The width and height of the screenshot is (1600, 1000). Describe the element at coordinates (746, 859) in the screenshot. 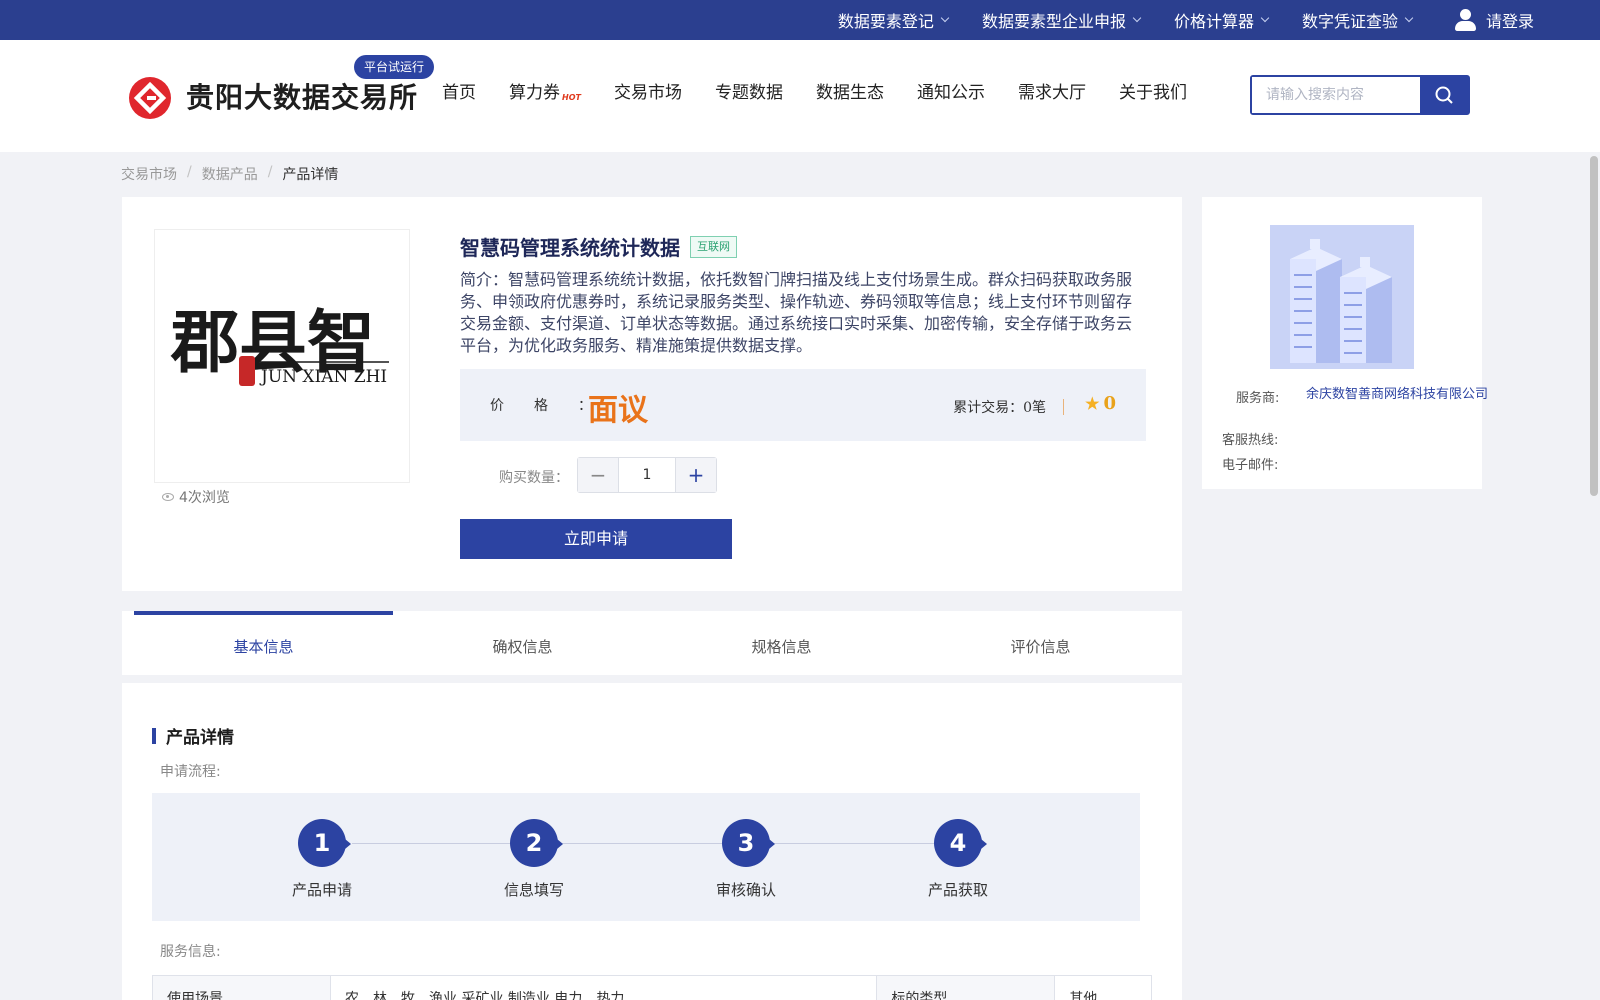

I see `step-3: 3 审核确认` at that location.